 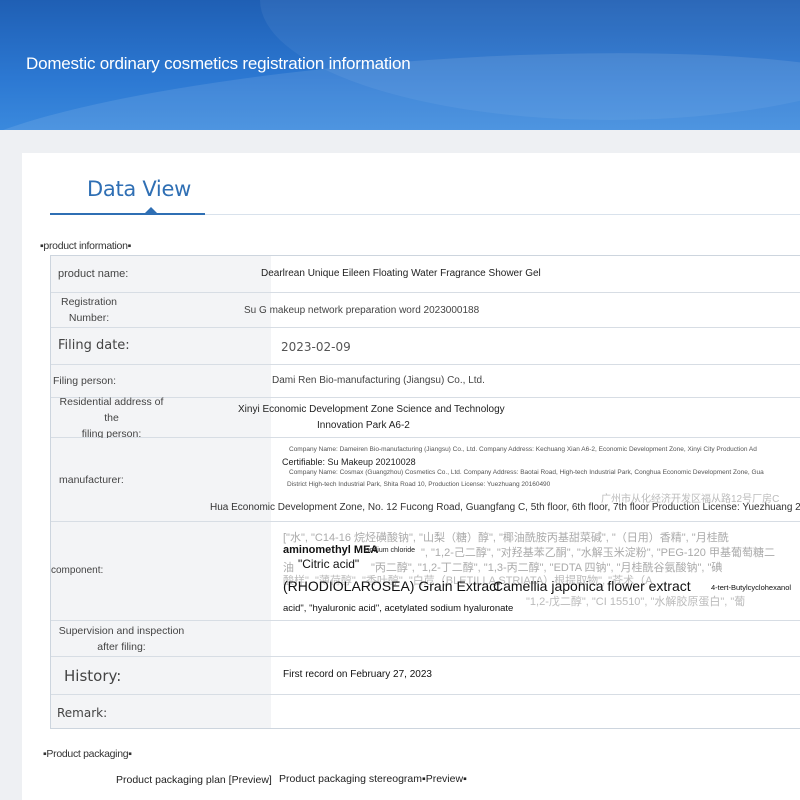 I want to click on registration-number-label-line1: Registration, so click(x=89, y=302).